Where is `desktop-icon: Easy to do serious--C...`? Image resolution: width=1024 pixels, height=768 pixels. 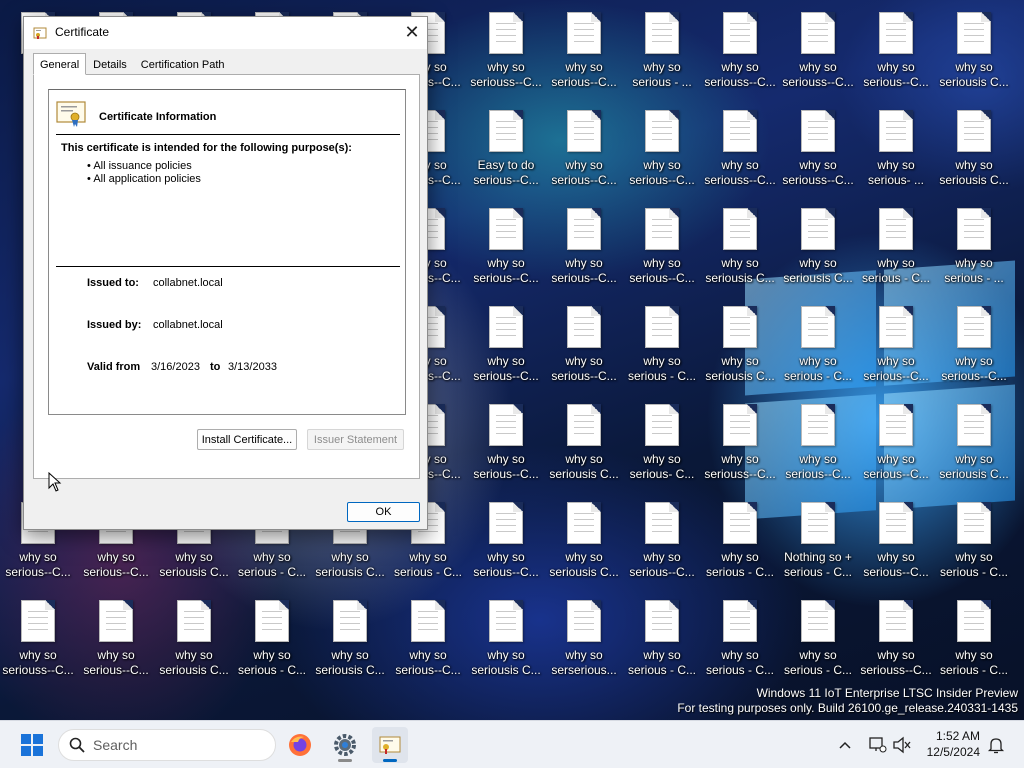
desktop-icon: Easy to do serious--C... is located at coordinates (506, 147).